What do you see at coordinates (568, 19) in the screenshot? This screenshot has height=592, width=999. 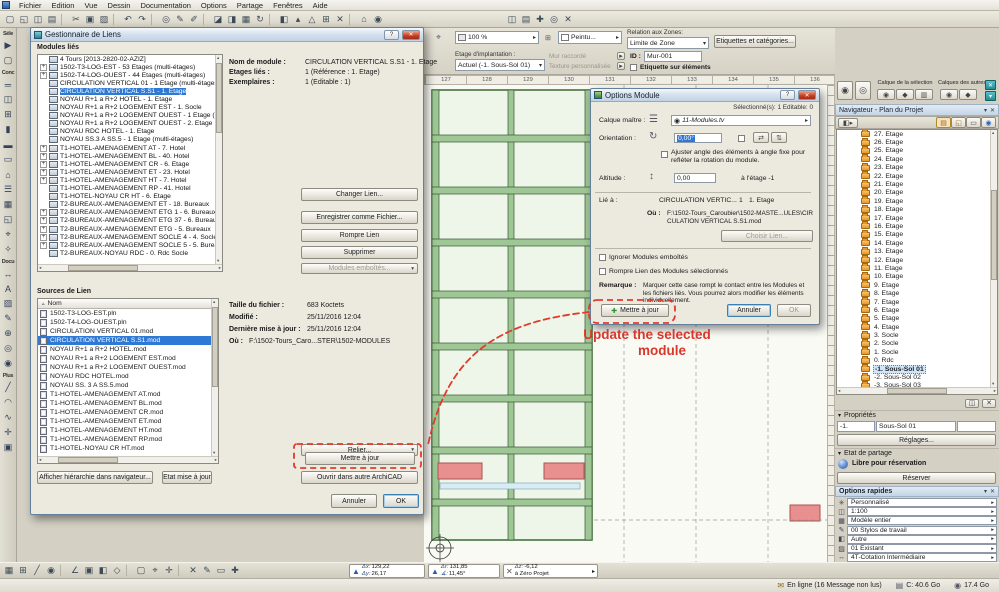 I see `quit-view-icon: ✕` at bounding box center [568, 19].